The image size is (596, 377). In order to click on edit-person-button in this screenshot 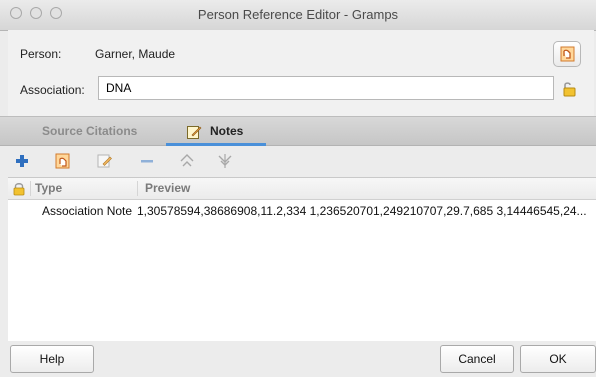, I will do `click(567, 54)`.